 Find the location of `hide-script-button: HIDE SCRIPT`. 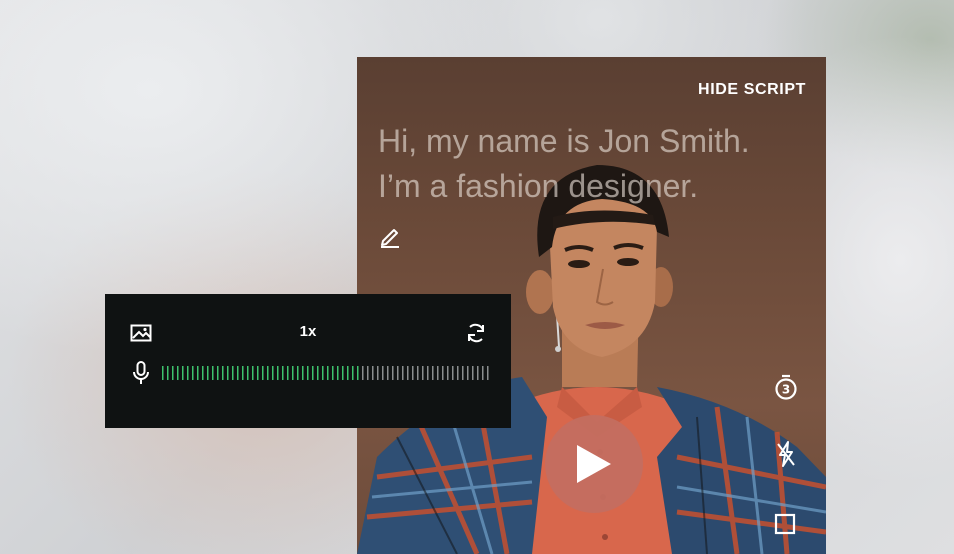

hide-script-button: HIDE SCRIPT is located at coordinates (752, 90).